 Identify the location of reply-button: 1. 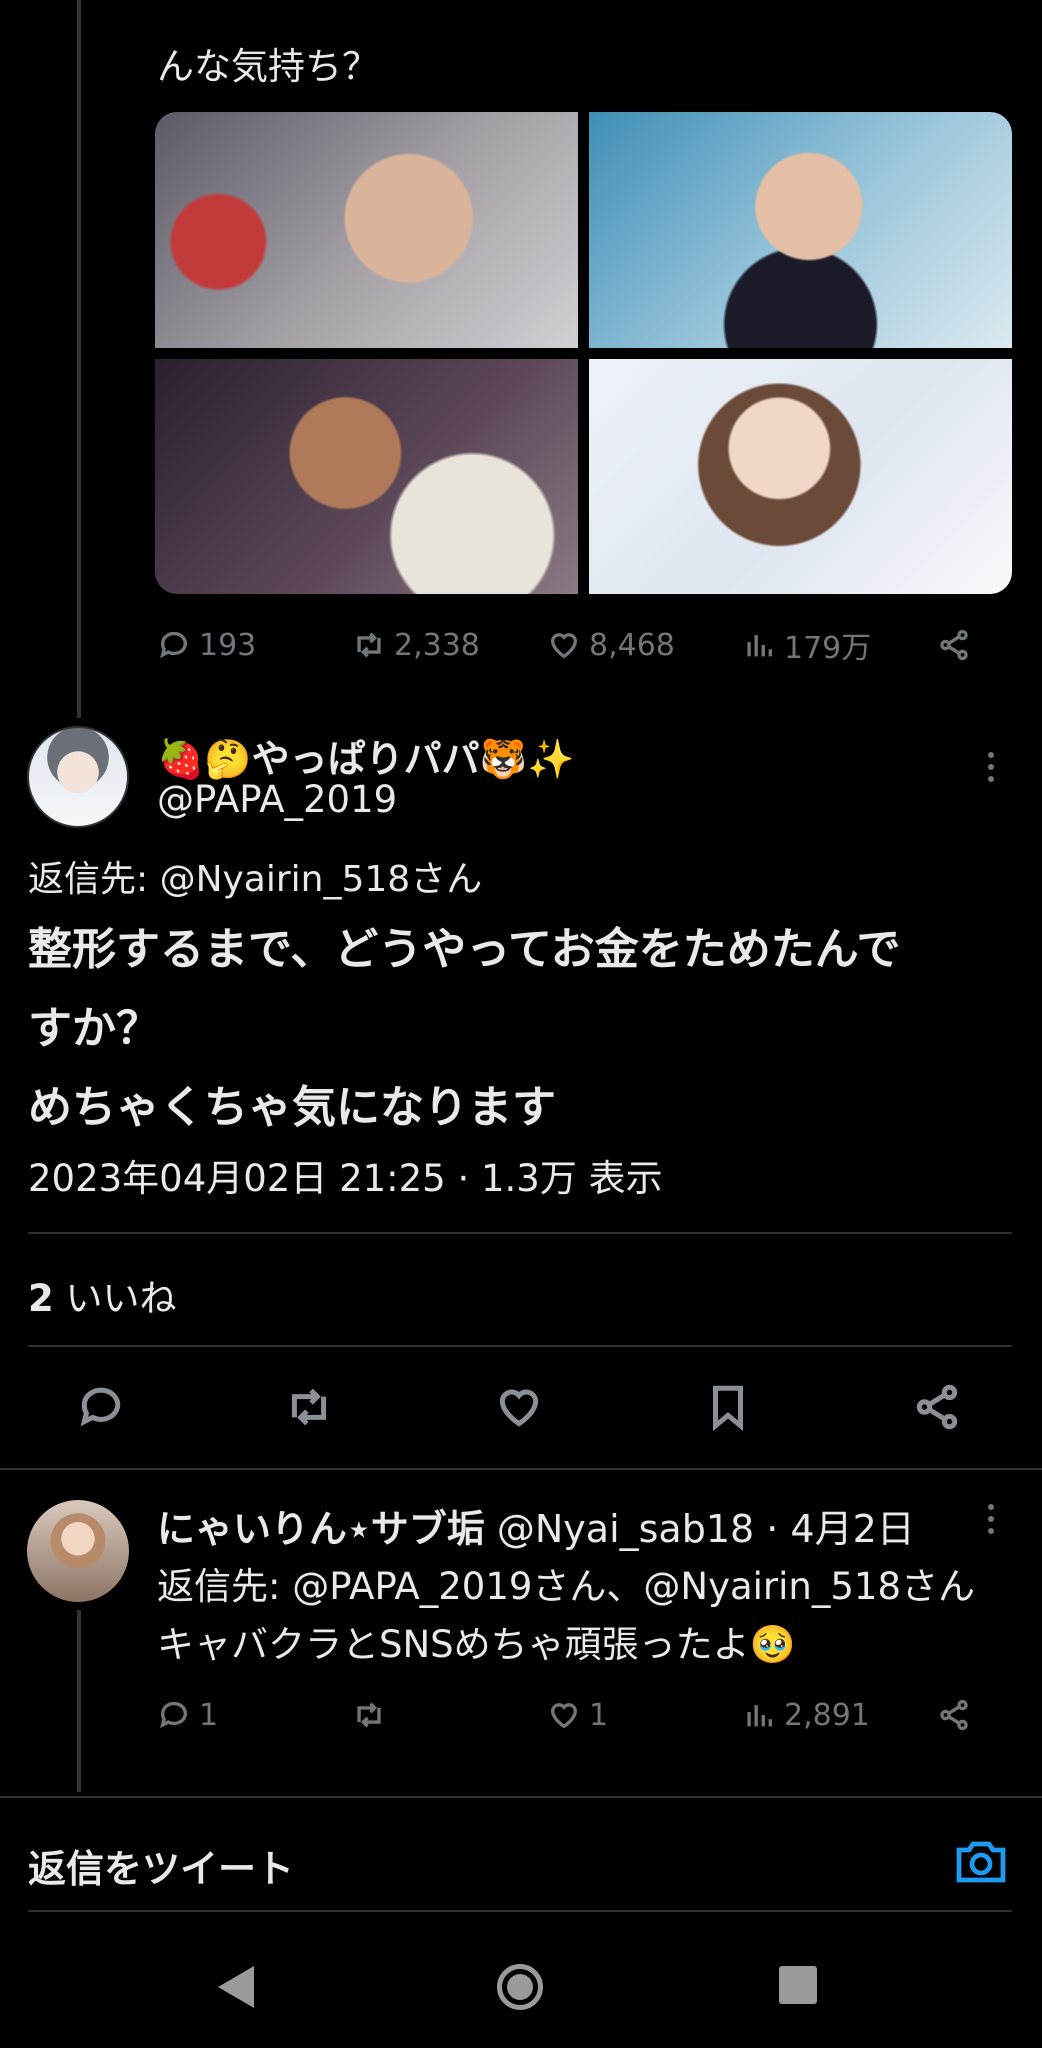
(187, 1715).